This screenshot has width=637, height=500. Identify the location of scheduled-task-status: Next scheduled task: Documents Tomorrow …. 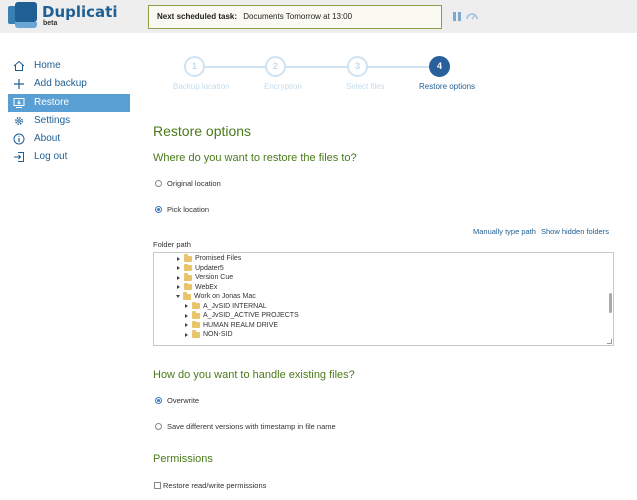
(295, 17).